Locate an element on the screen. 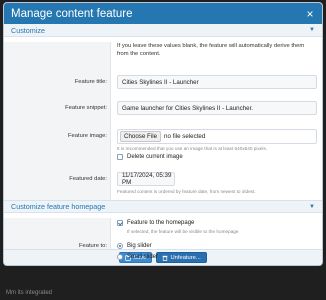  feature-snippet-label: Feature snippet: is located at coordinates (86, 108).